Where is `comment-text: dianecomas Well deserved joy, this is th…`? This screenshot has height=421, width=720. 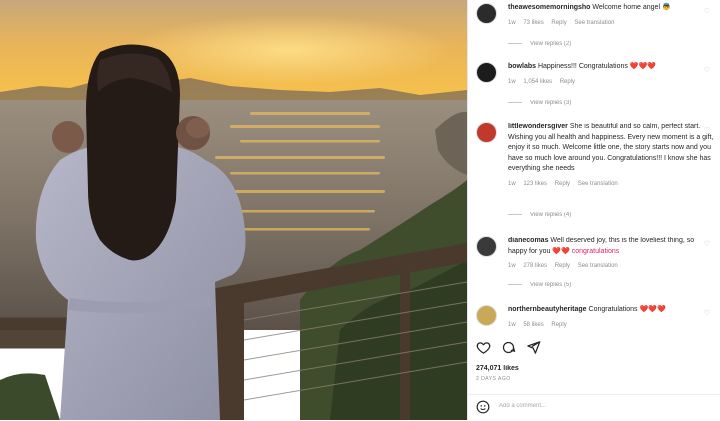
comment-text: dianecomas Well deserved joy, this is th… is located at coordinates (611, 254).